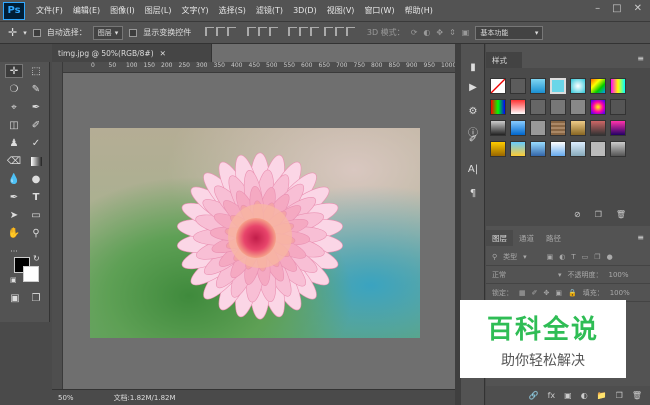 Image resolution: width=650 pixels, height=405 pixels. What do you see at coordinates (304, 31) in the screenshot?
I see `distribute-vcenter-icon` at bounding box center [304, 31].